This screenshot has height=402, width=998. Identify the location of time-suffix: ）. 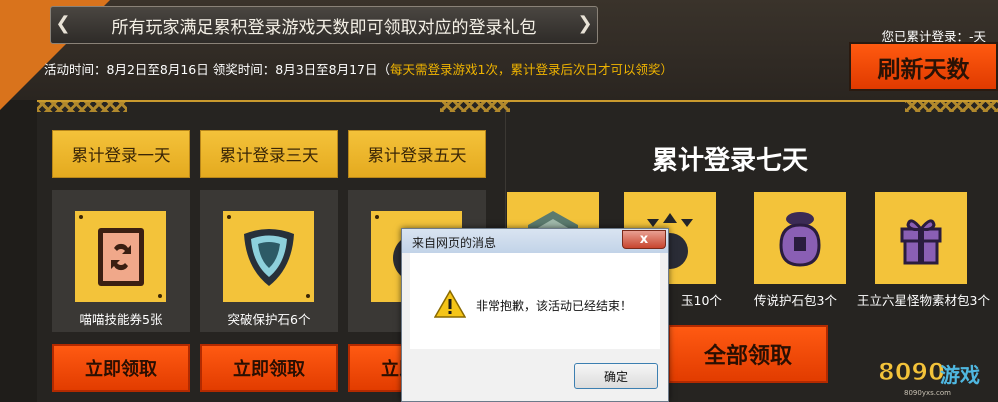
(666, 69).